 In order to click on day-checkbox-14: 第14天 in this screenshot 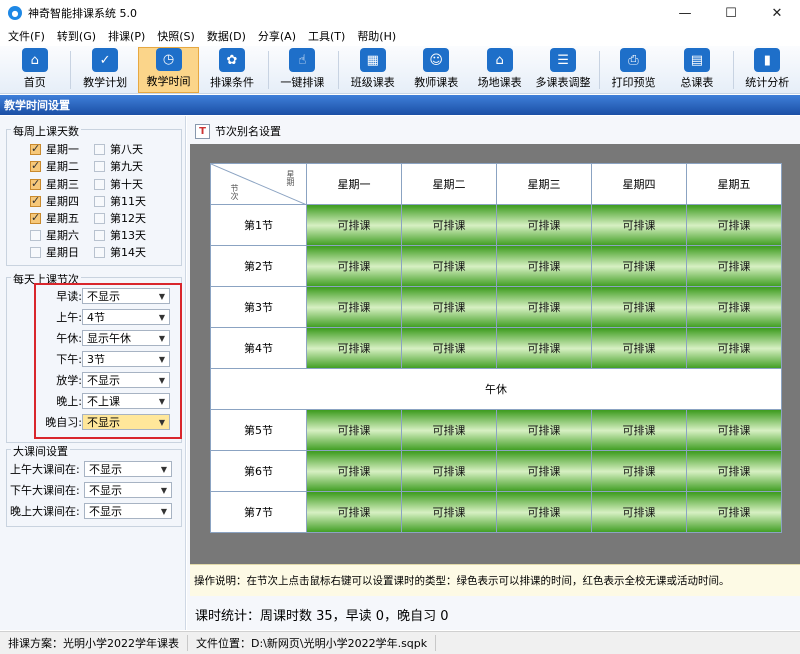, I will do `click(120, 252)`.